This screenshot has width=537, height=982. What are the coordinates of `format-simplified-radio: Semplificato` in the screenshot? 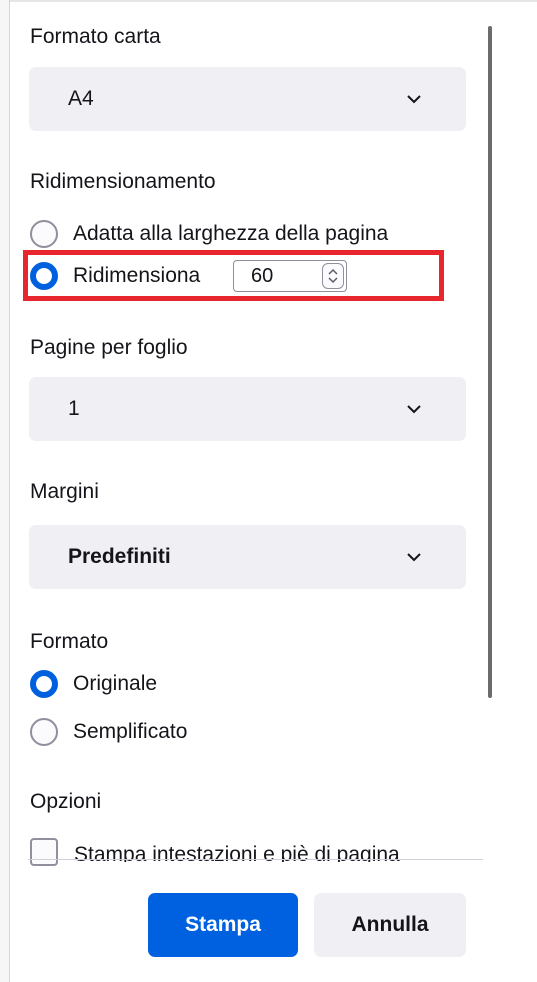 It's located at (108, 732).